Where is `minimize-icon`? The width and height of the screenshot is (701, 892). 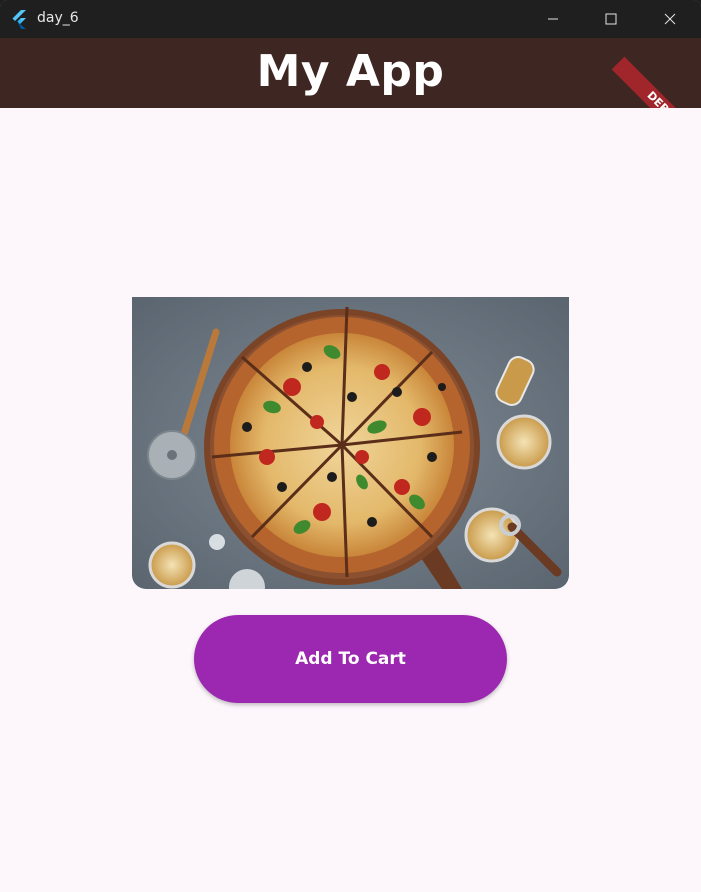 minimize-icon is located at coordinates (553, 19).